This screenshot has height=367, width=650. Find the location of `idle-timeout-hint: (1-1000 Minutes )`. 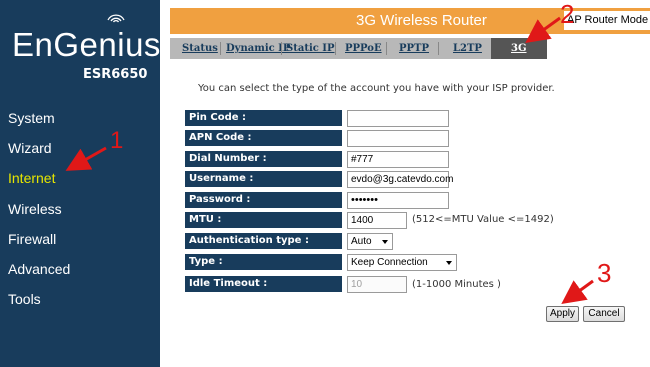

idle-timeout-hint: (1-1000 Minutes ) is located at coordinates (456, 284).